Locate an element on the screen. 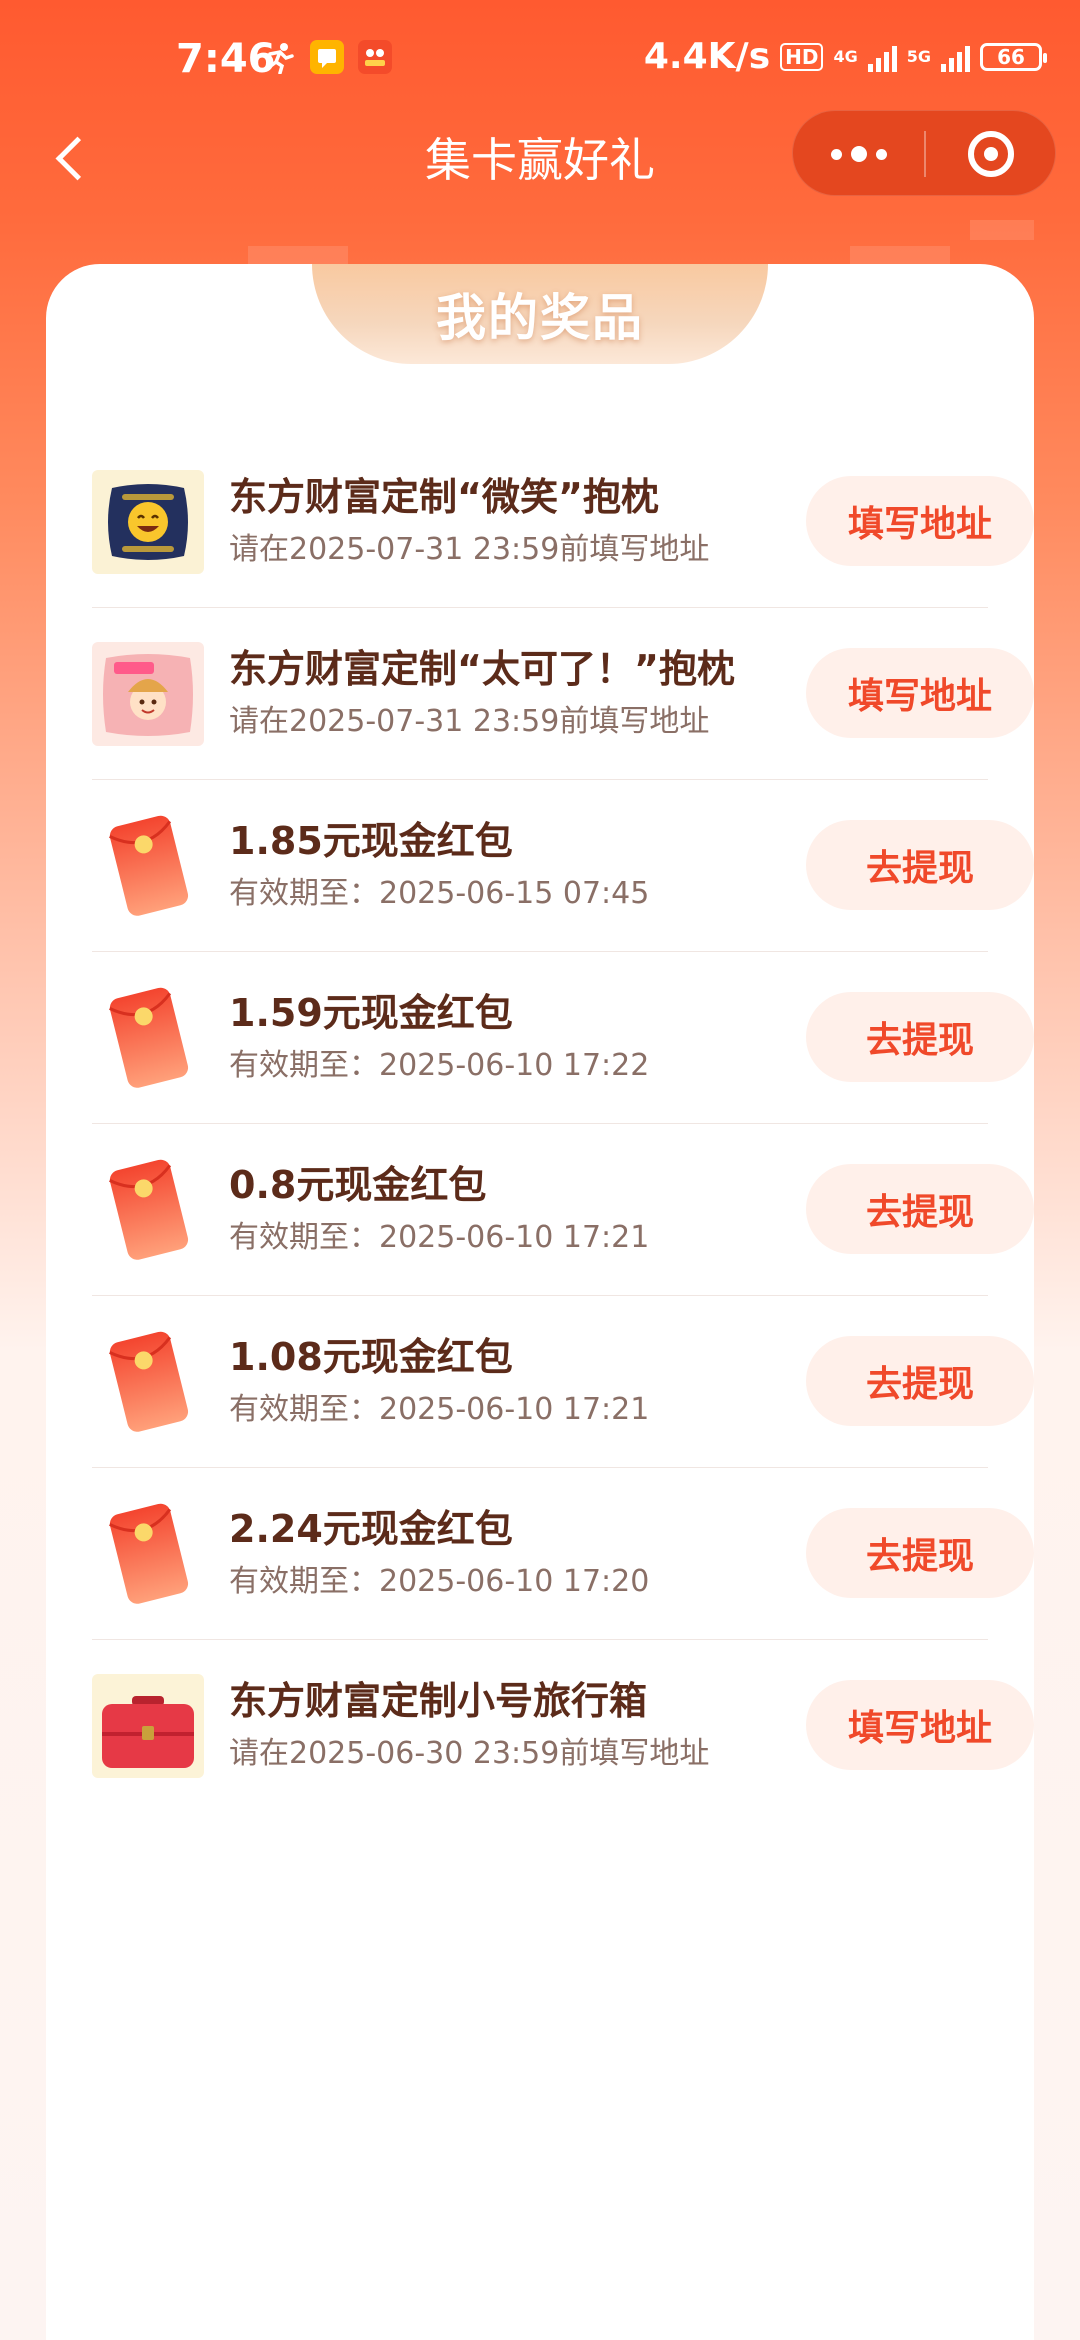 This screenshot has width=1080, height=2340. network-type-4g: 4G is located at coordinates (845, 56).